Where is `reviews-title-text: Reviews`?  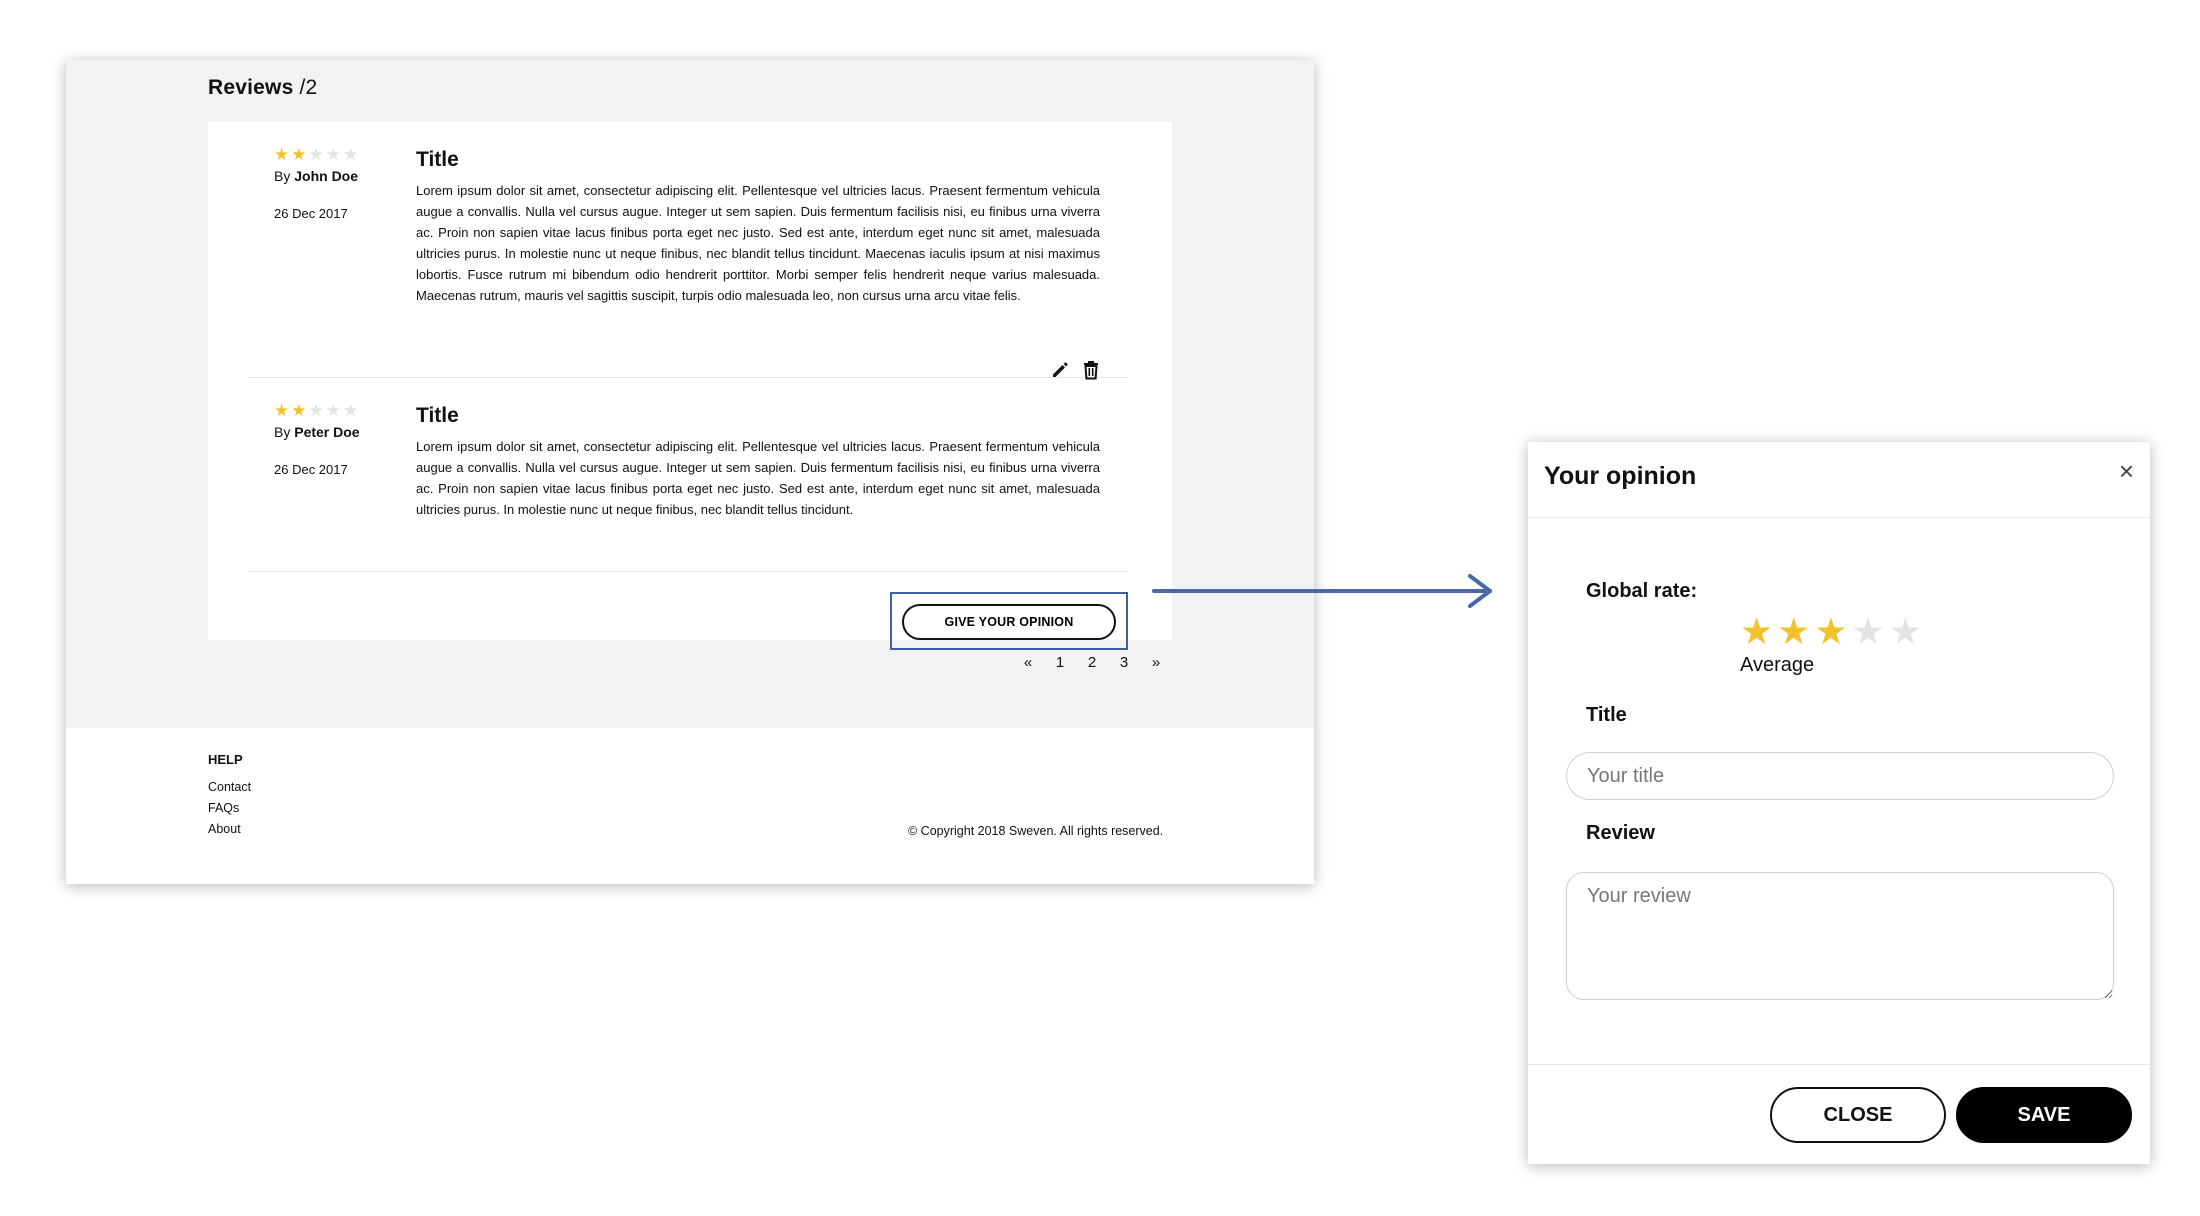 reviews-title-text: Reviews is located at coordinates (251, 87).